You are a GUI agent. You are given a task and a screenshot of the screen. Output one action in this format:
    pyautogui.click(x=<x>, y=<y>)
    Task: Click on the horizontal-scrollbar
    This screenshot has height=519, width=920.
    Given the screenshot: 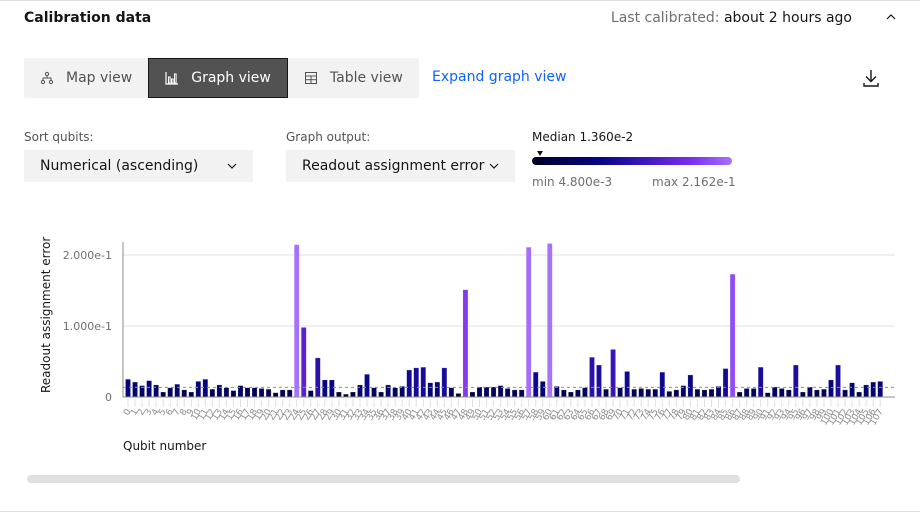 What is the action you would take?
    pyautogui.click(x=383, y=479)
    